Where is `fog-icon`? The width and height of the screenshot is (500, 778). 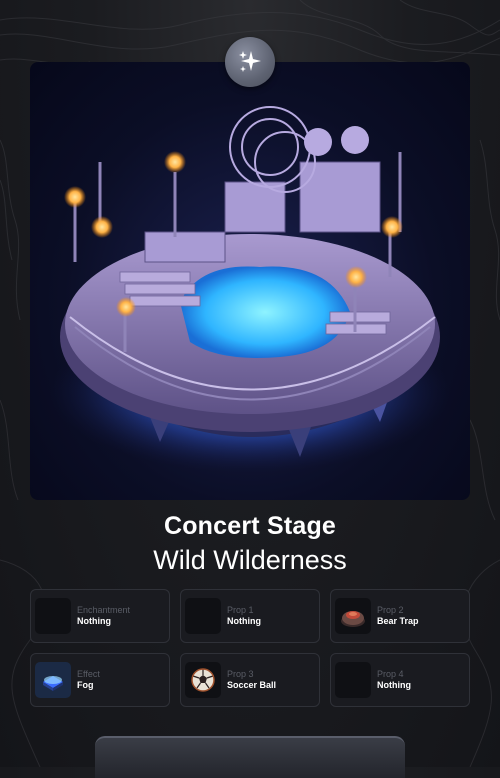
fog-icon is located at coordinates (53, 680).